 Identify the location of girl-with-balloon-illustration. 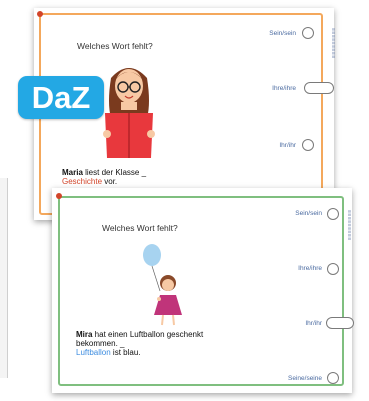
(162, 285).